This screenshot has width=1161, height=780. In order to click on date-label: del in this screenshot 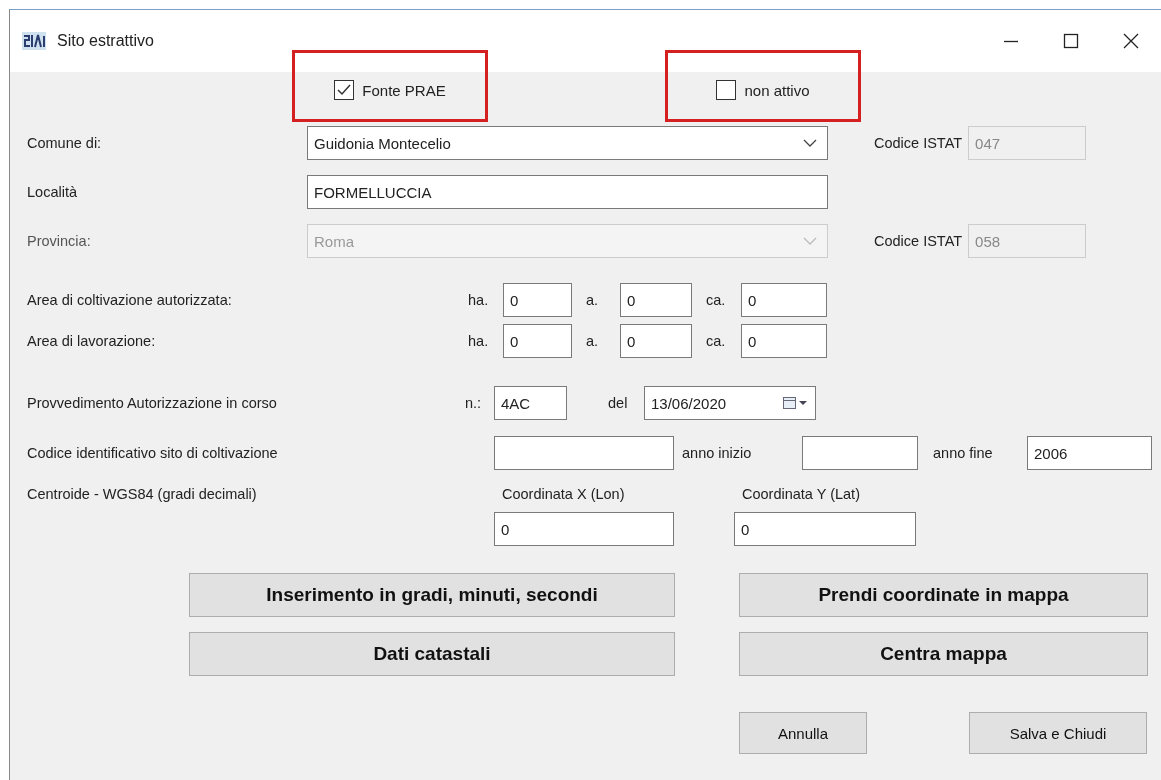, I will do `click(618, 403)`.